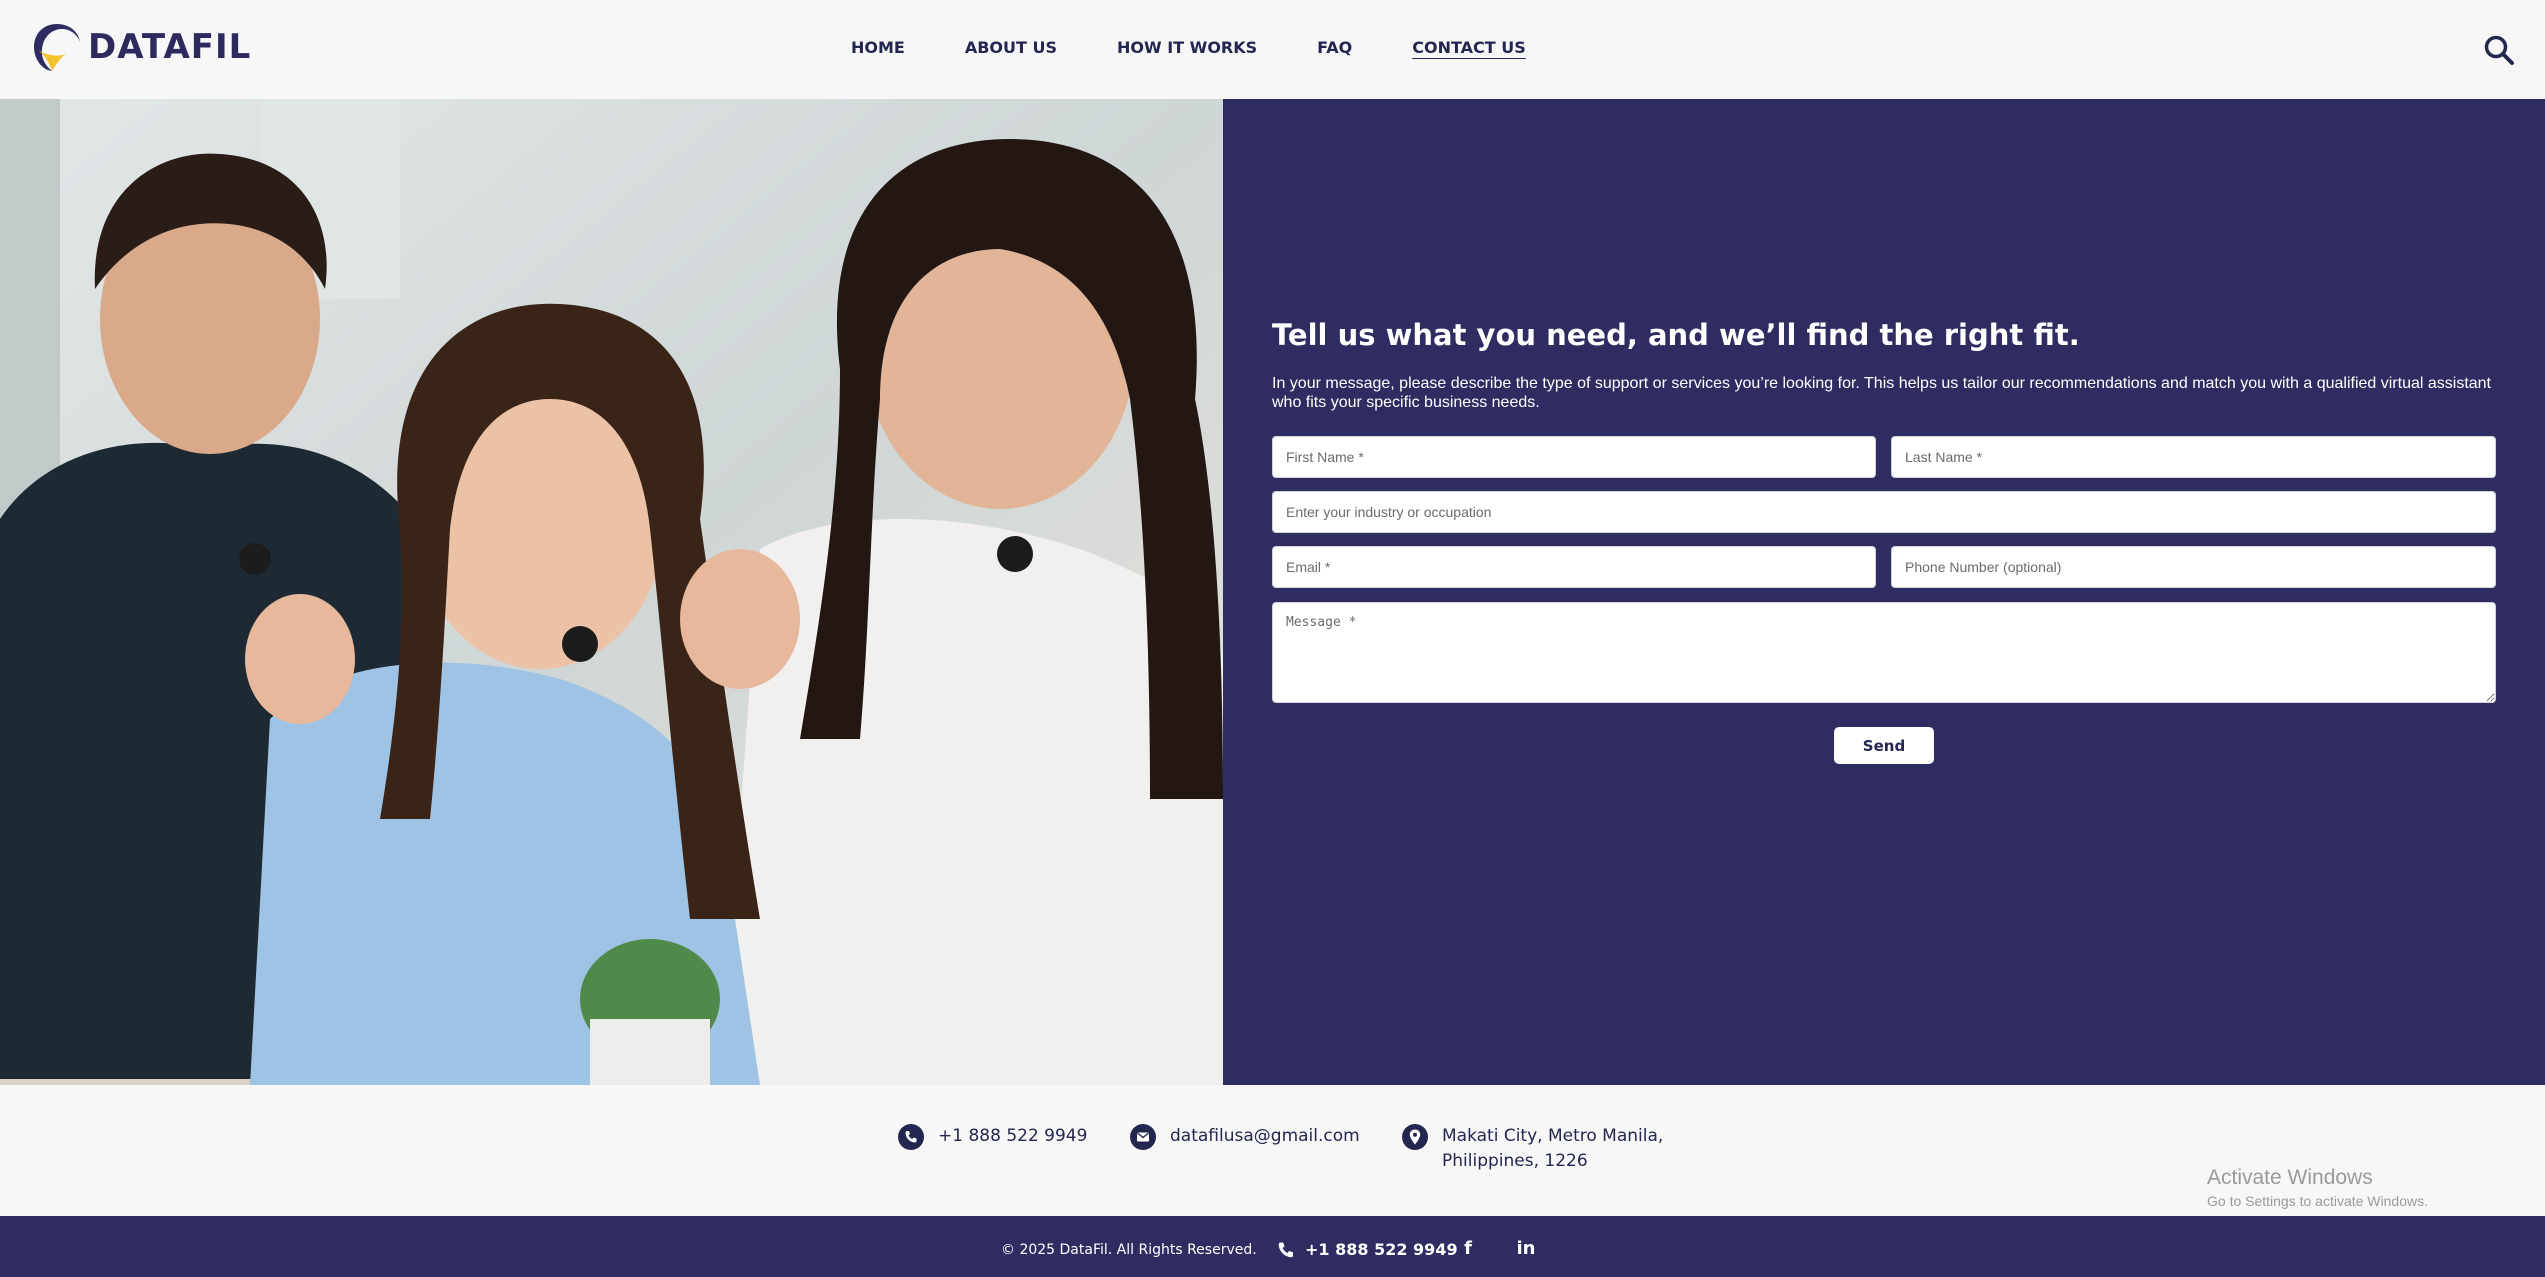  I want to click on nav-contact-us: CONTACT US, so click(1469, 47).